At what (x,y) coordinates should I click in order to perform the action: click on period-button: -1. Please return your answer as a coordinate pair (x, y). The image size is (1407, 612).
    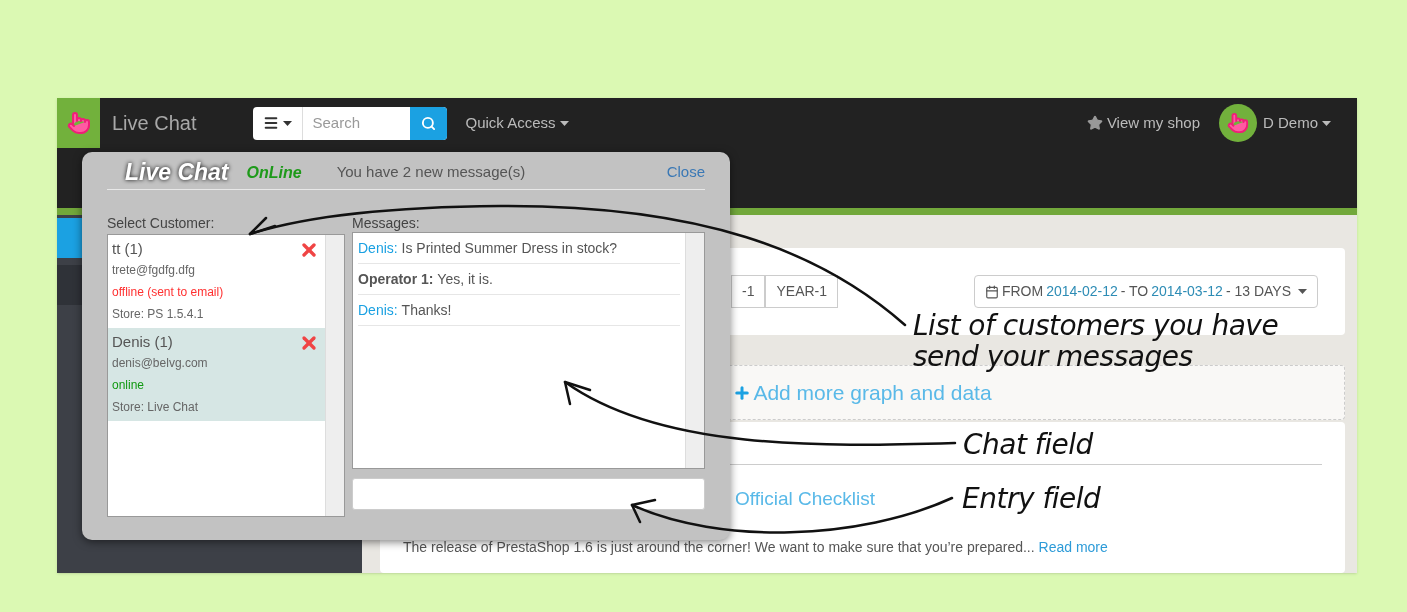
    Looking at the image, I should click on (748, 291).